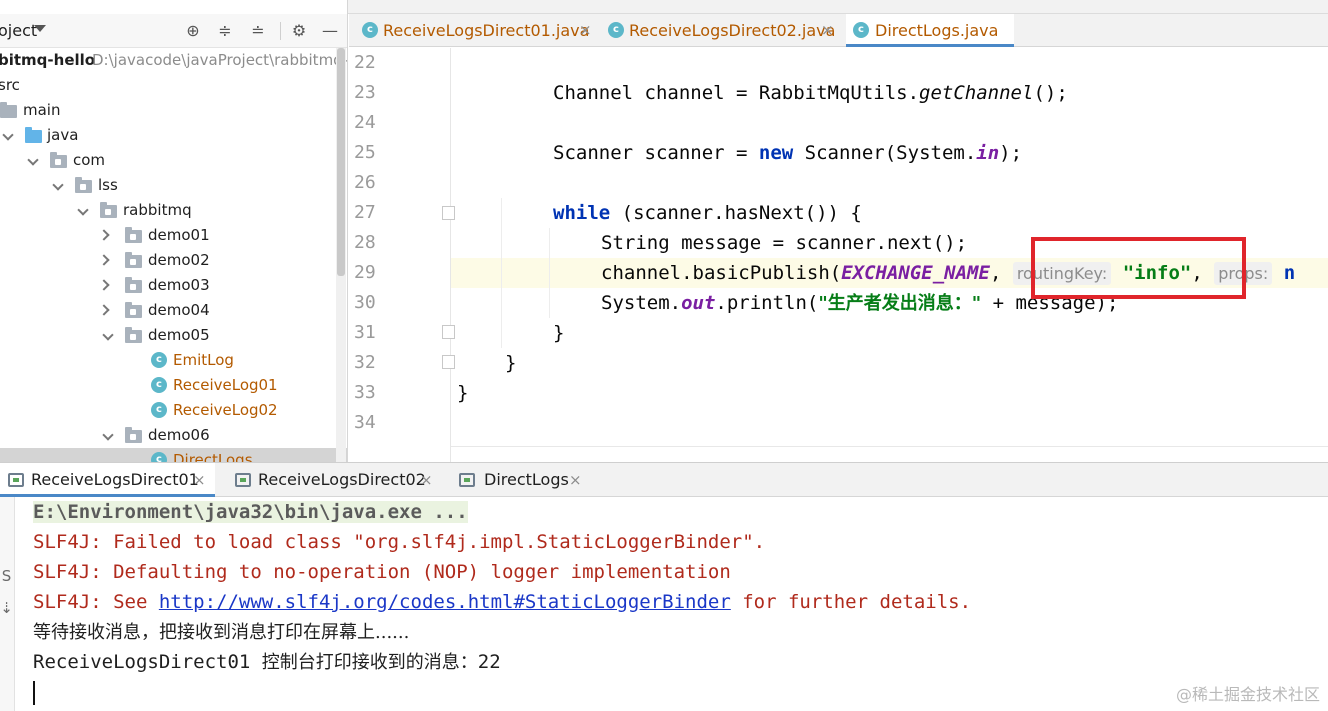  I want to click on line-number: 23, so click(365, 92).